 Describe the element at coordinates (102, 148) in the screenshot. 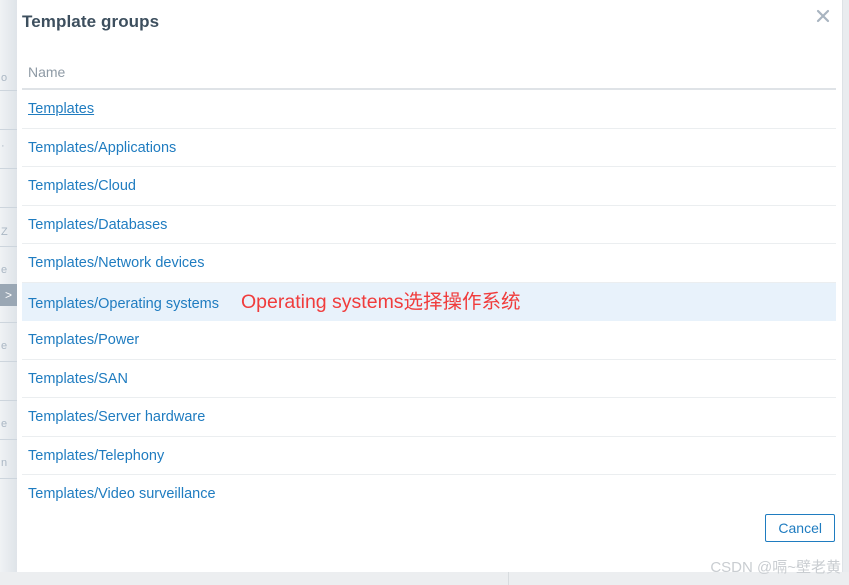

I see `template-group-link: Templates/Applications` at that location.